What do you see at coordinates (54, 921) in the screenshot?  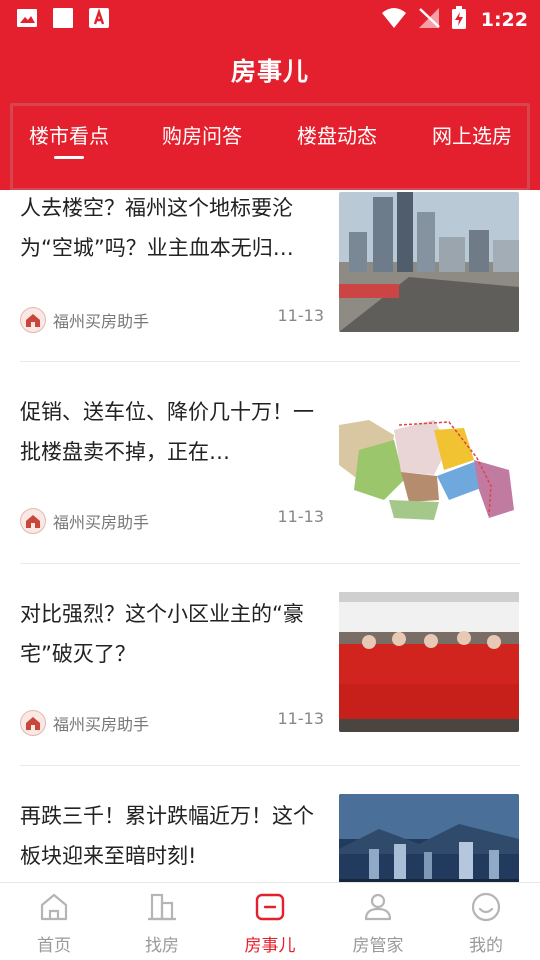 I see `nav-home: 首页` at bounding box center [54, 921].